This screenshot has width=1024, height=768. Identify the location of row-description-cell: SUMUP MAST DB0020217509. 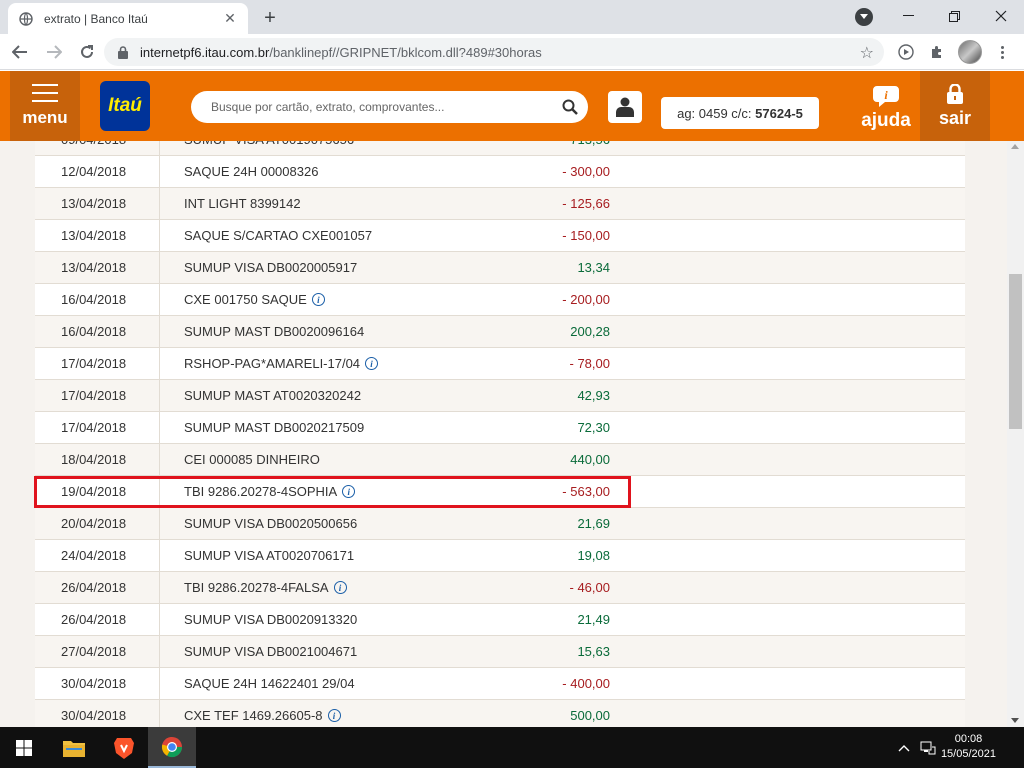
(360, 427).